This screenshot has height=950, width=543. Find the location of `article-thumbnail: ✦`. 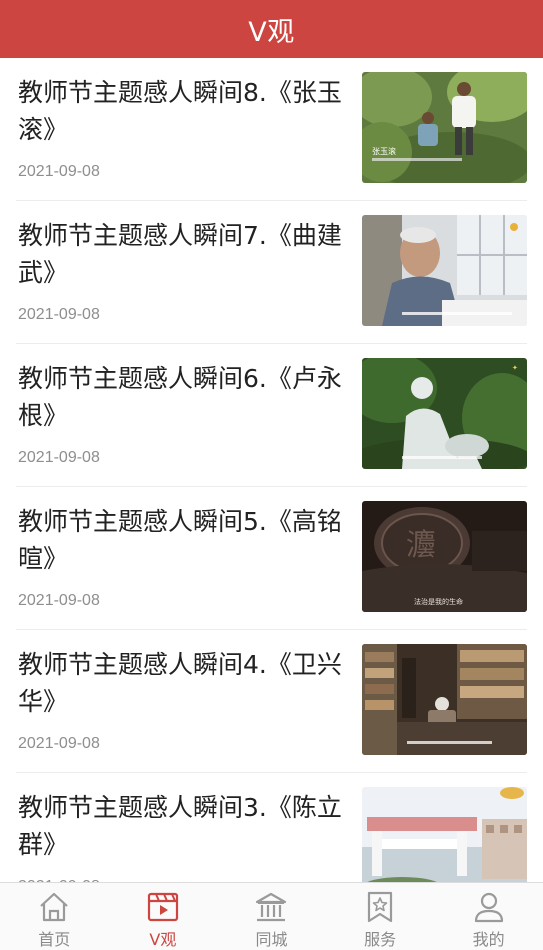

article-thumbnail: ✦ is located at coordinates (444, 413).